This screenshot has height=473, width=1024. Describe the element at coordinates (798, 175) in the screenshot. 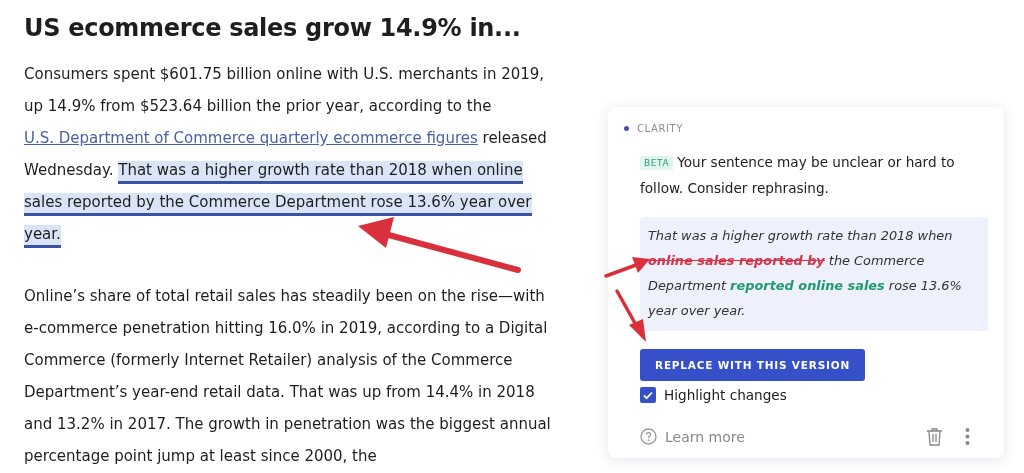

I see `suggestion-message: BETA Your sentence may be unclear or hard to follow. Consider rephrasing.` at that location.